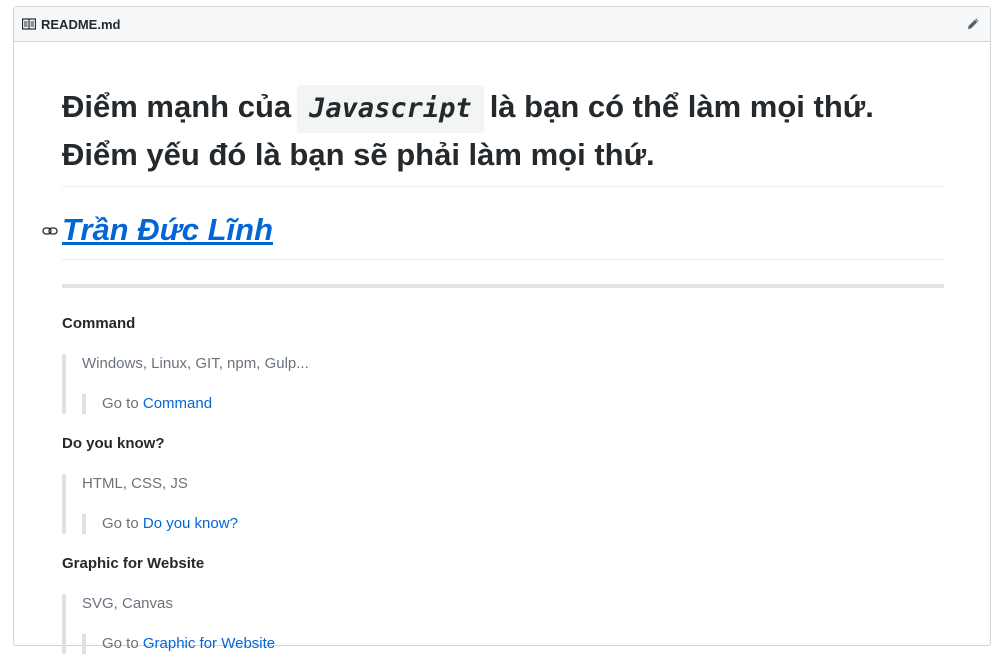  What do you see at coordinates (503, 624) in the screenshot?
I see `section-quote-graphic: SVG, Canvas Go to Graphic for Website` at bounding box center [503, 624].